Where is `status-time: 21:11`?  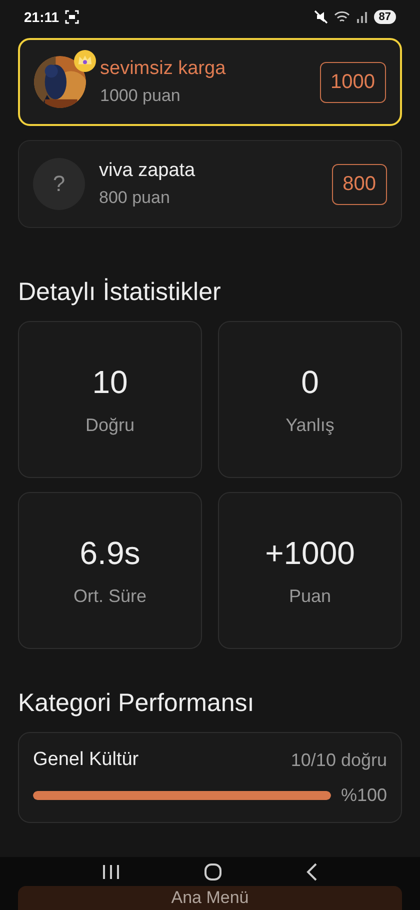
status-time: 21:11 is located at coordinates (42, 17).